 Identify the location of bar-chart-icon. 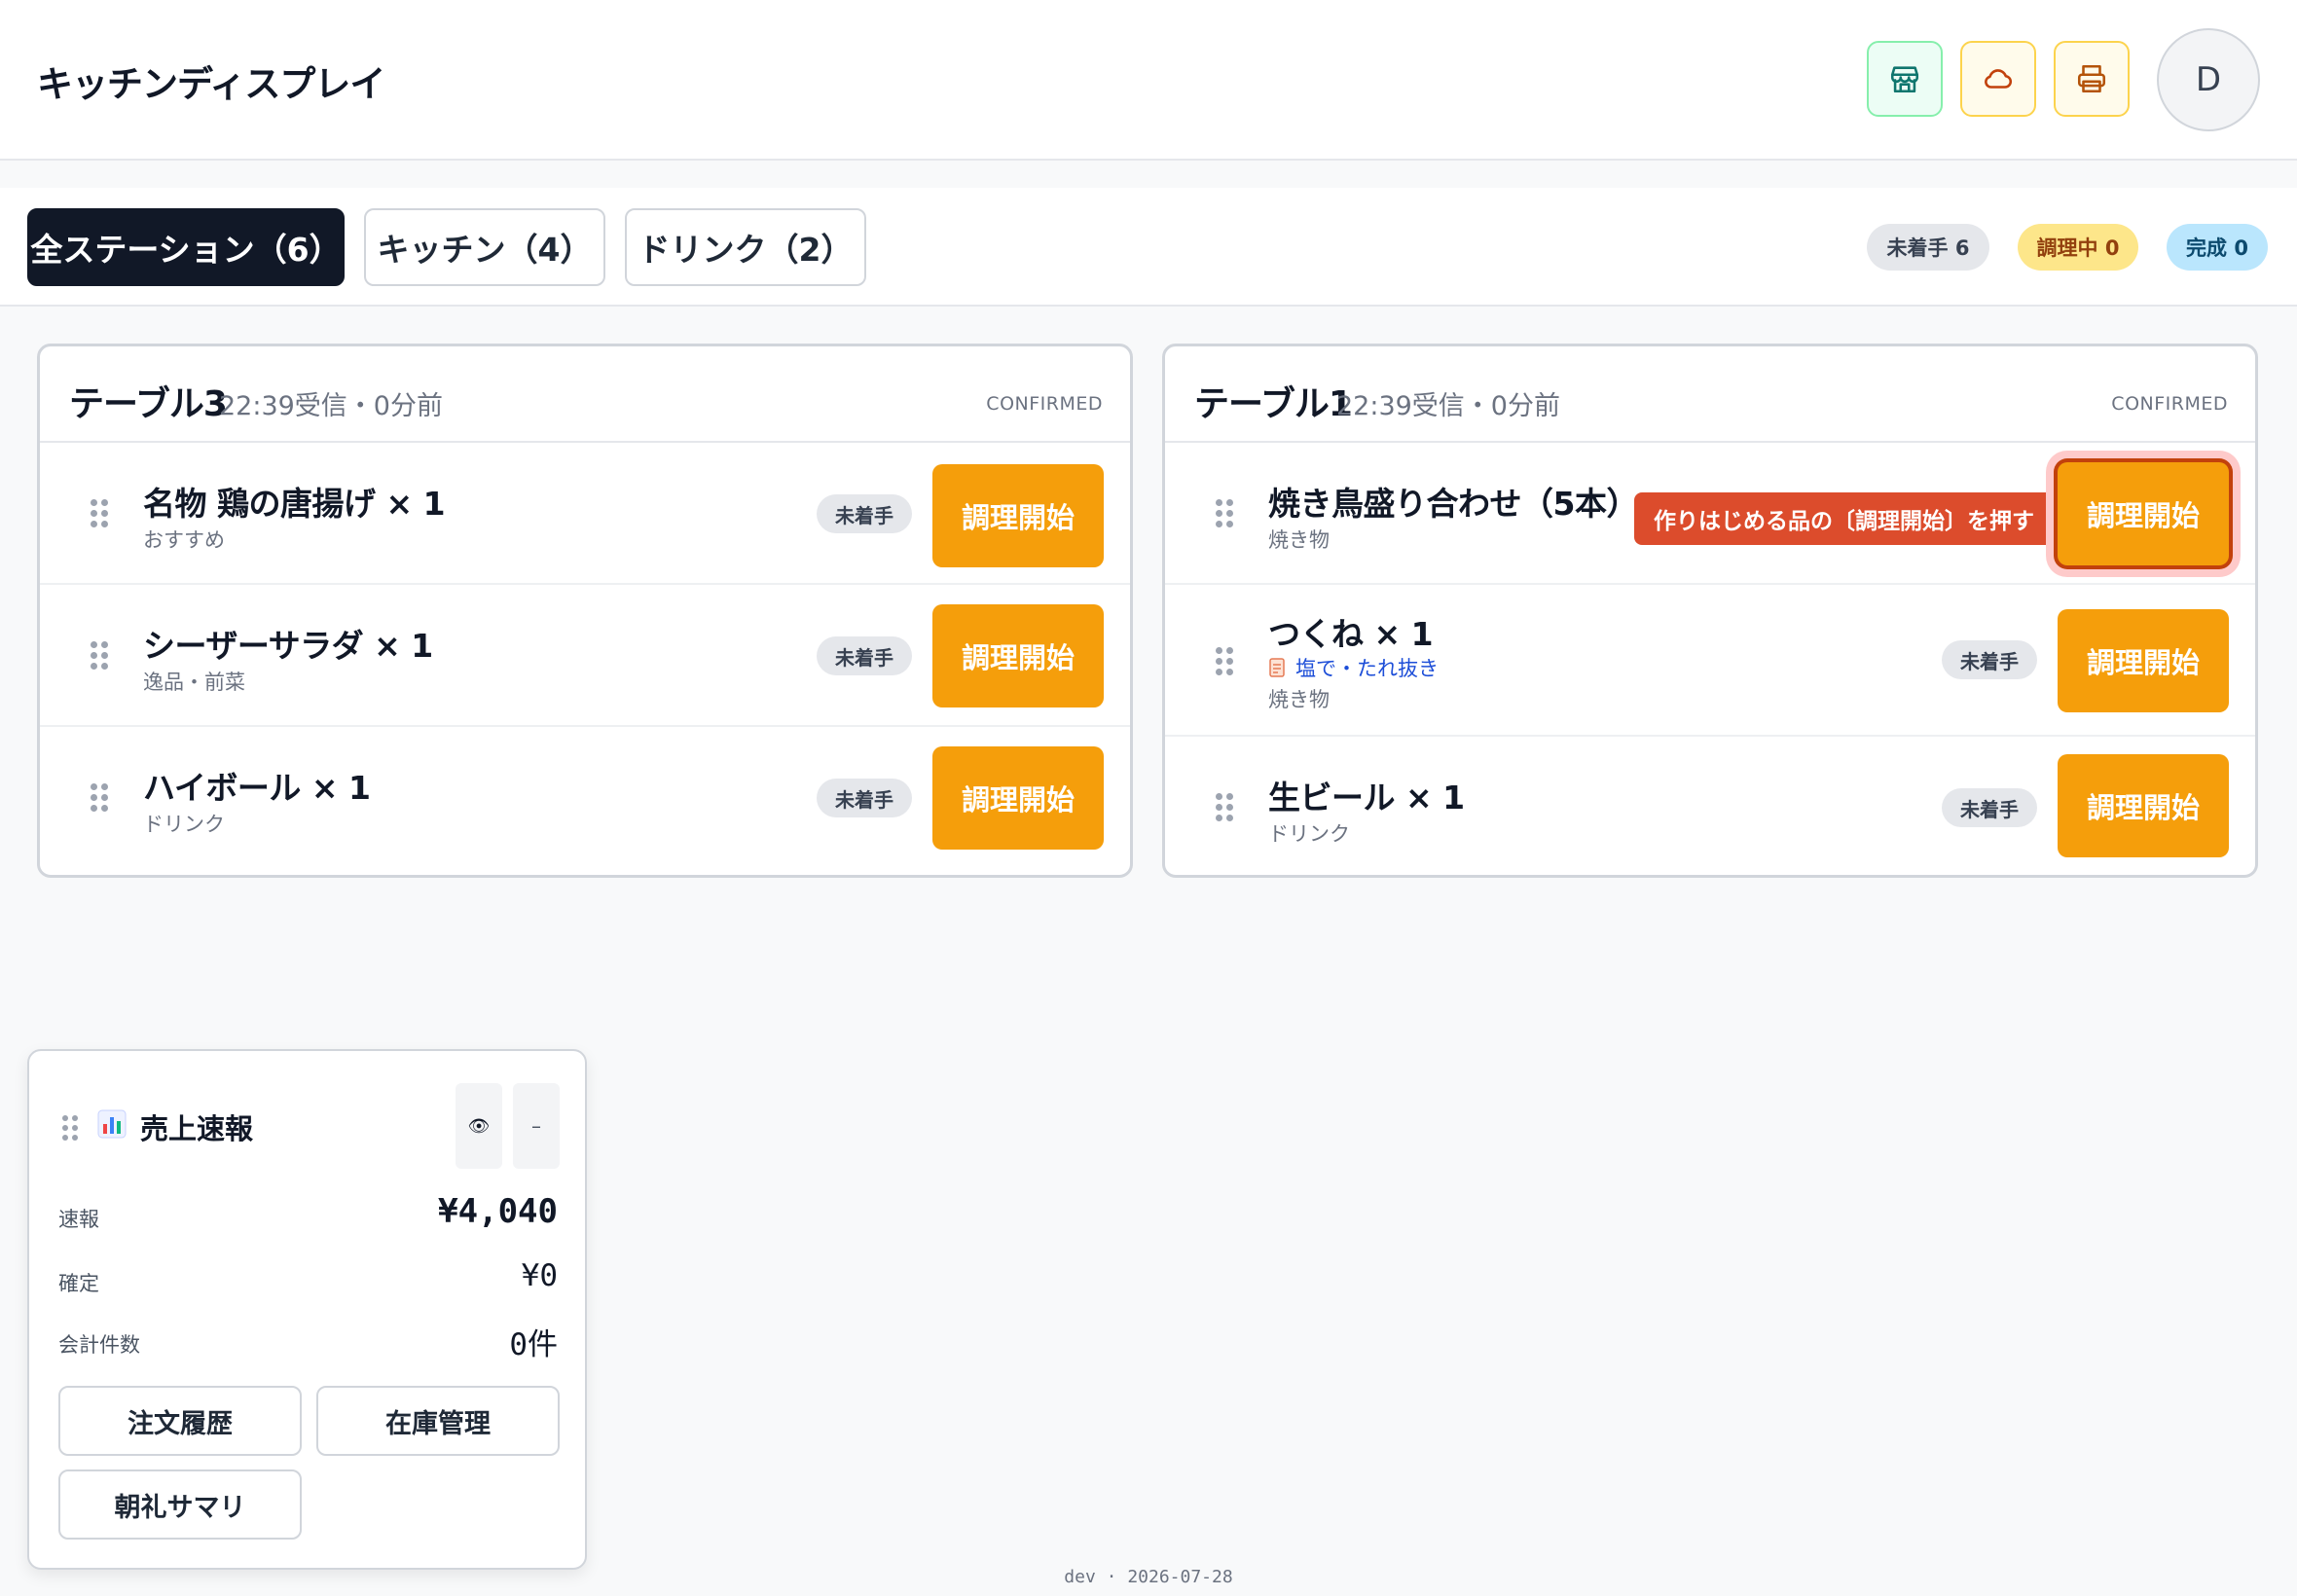
(112, 1124).